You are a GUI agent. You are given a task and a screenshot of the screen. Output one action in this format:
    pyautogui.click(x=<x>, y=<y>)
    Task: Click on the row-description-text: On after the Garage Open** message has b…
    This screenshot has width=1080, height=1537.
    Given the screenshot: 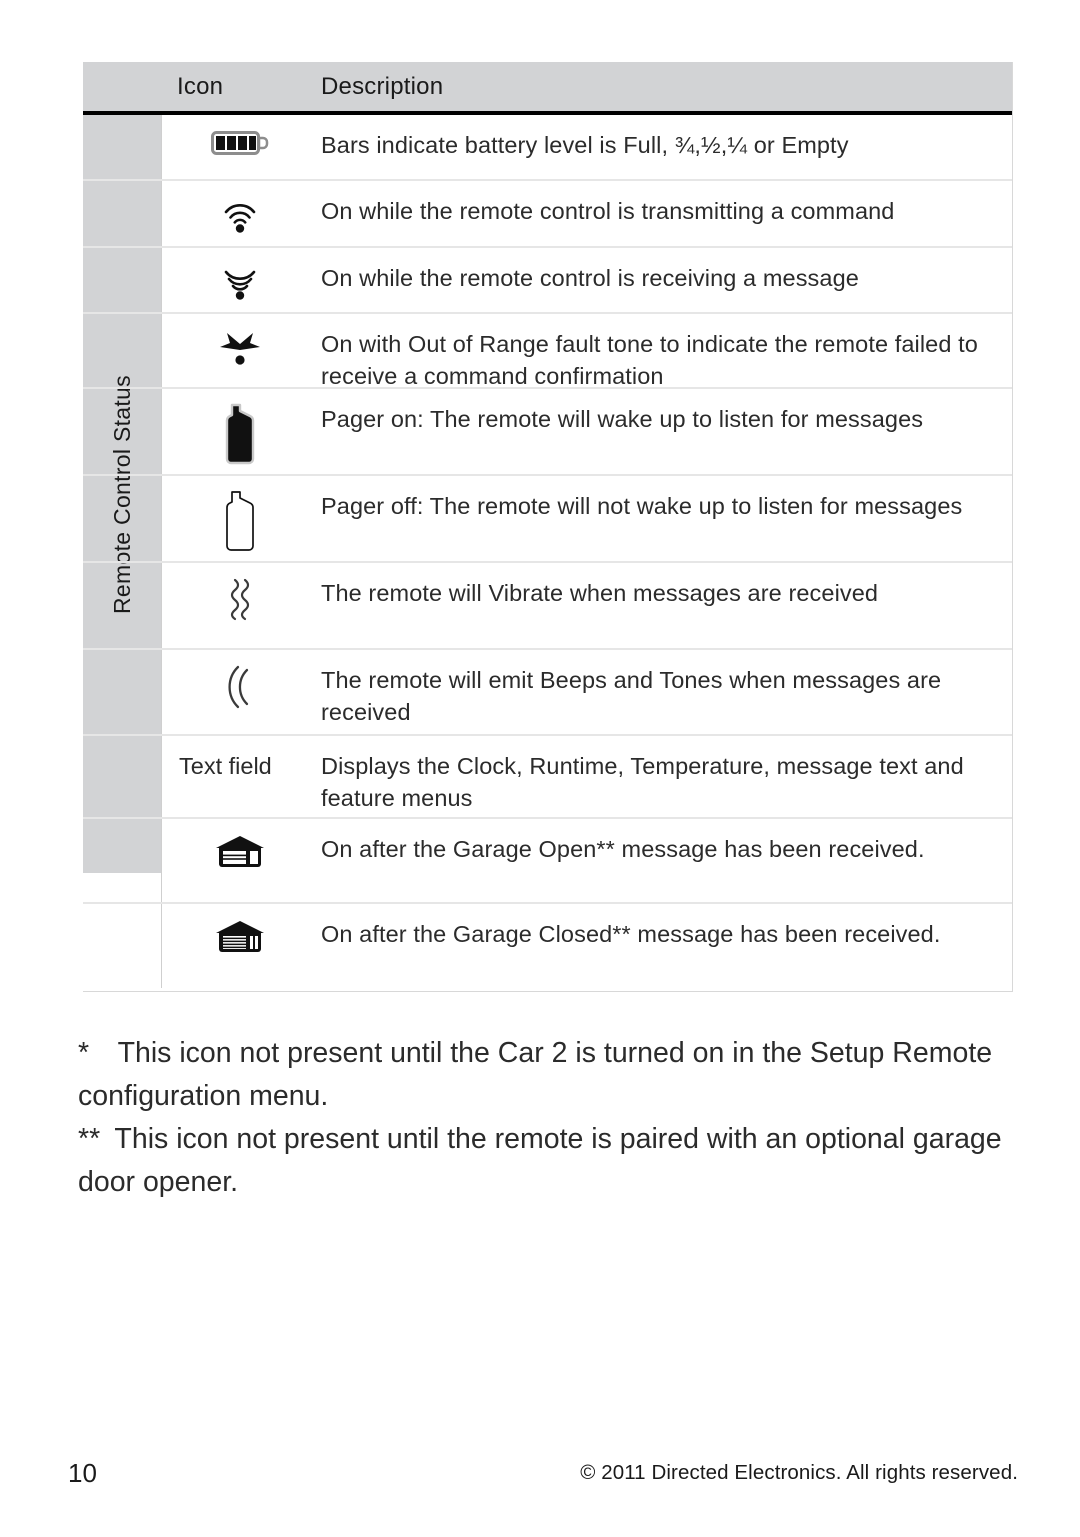 What is the action you would take?
    pyautogui.click(x=623, y=849)
    